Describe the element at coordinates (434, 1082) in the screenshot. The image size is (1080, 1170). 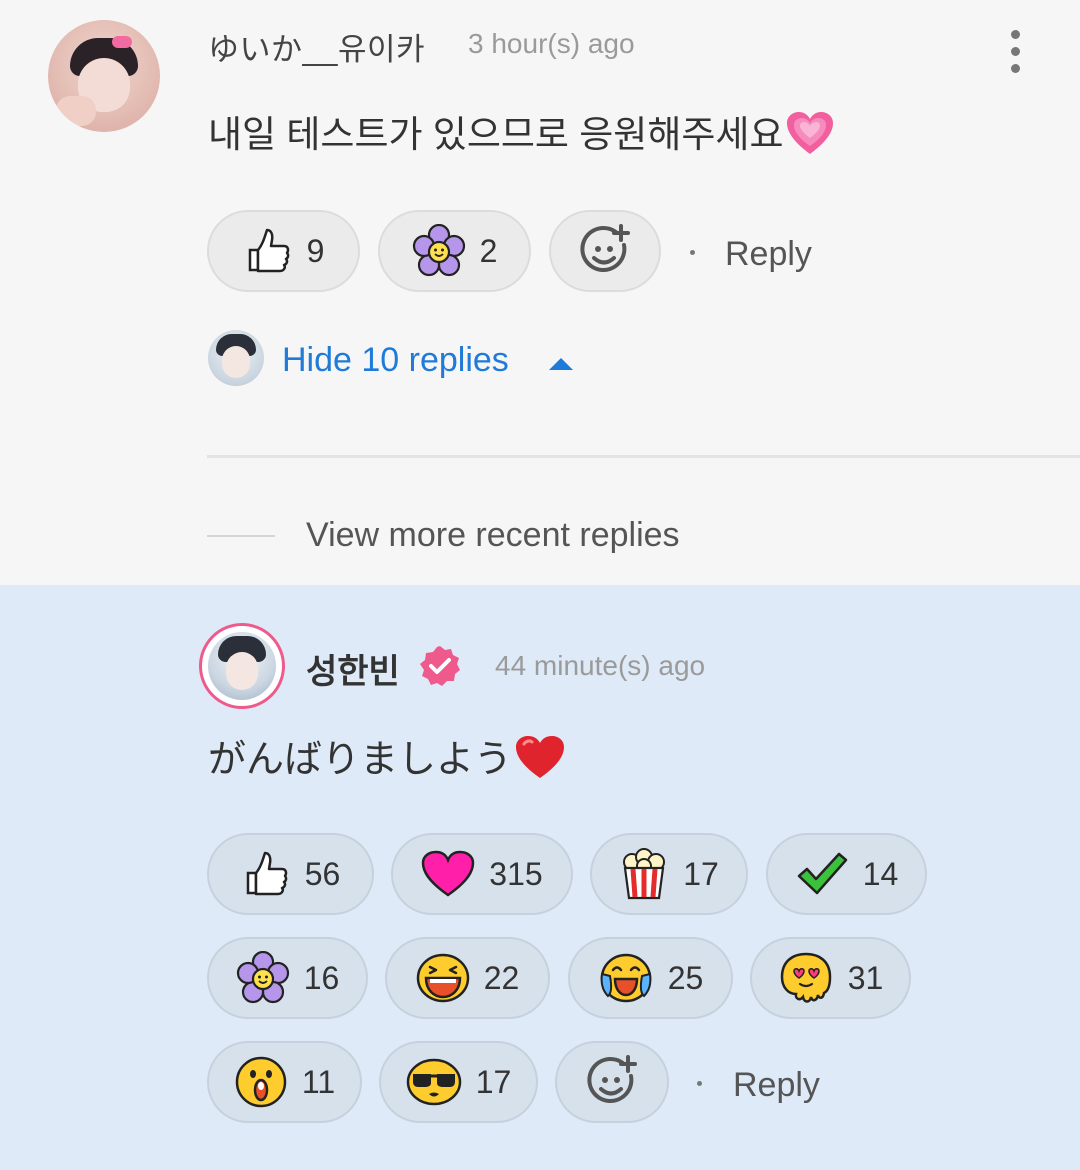
I see `sunglasses-face-icon` at that location.